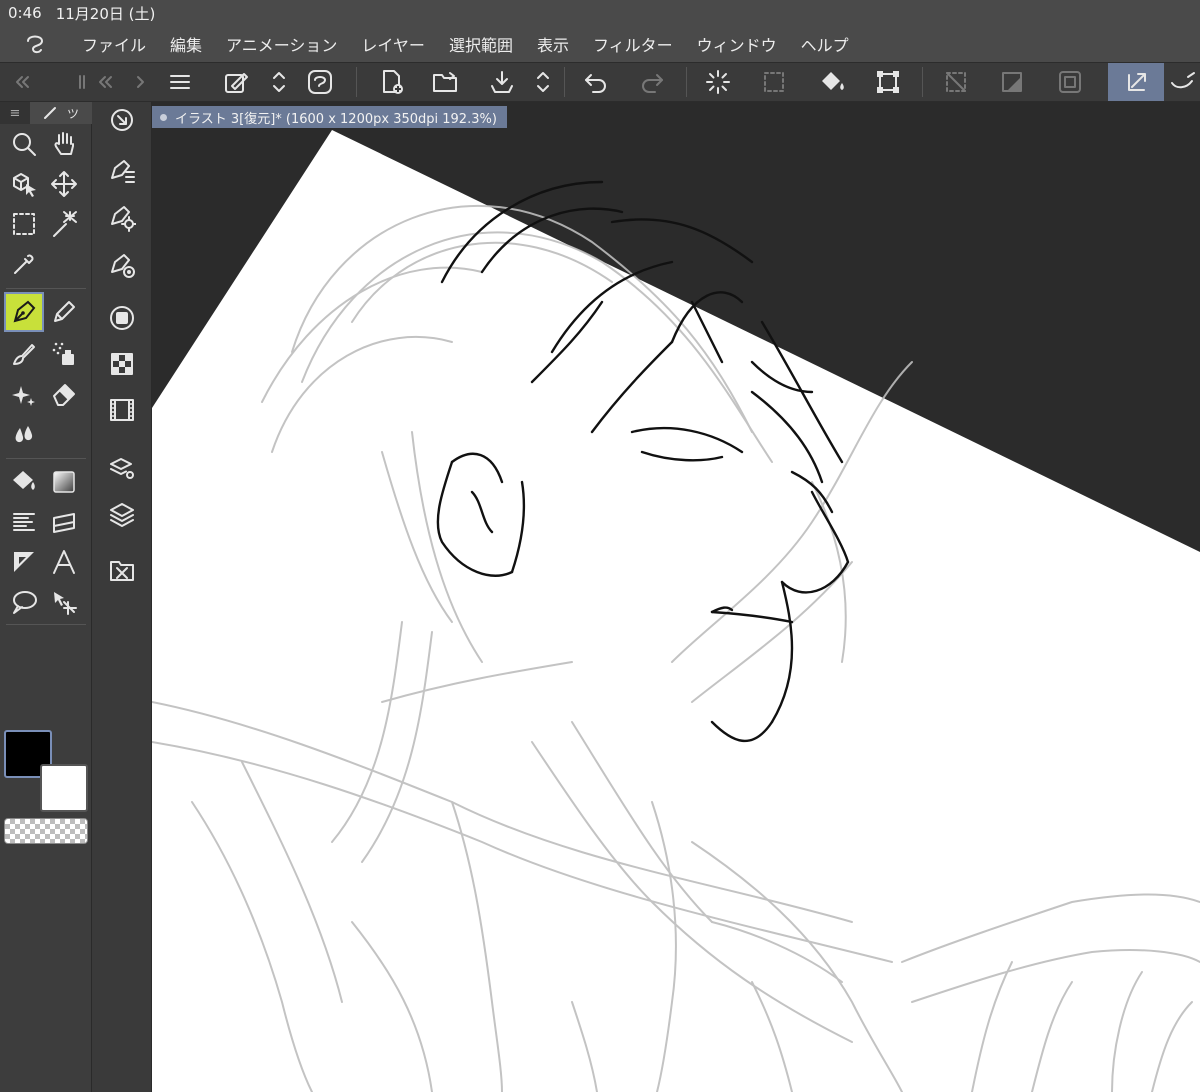 This screenshot has height=1092, width=1200. I want to click on menu-selection: 選択範囲, so click(481, 44).